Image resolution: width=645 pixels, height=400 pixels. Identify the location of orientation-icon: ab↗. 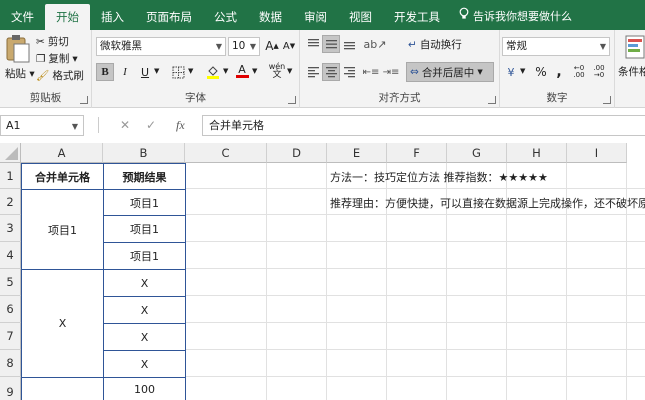
(375, 44).